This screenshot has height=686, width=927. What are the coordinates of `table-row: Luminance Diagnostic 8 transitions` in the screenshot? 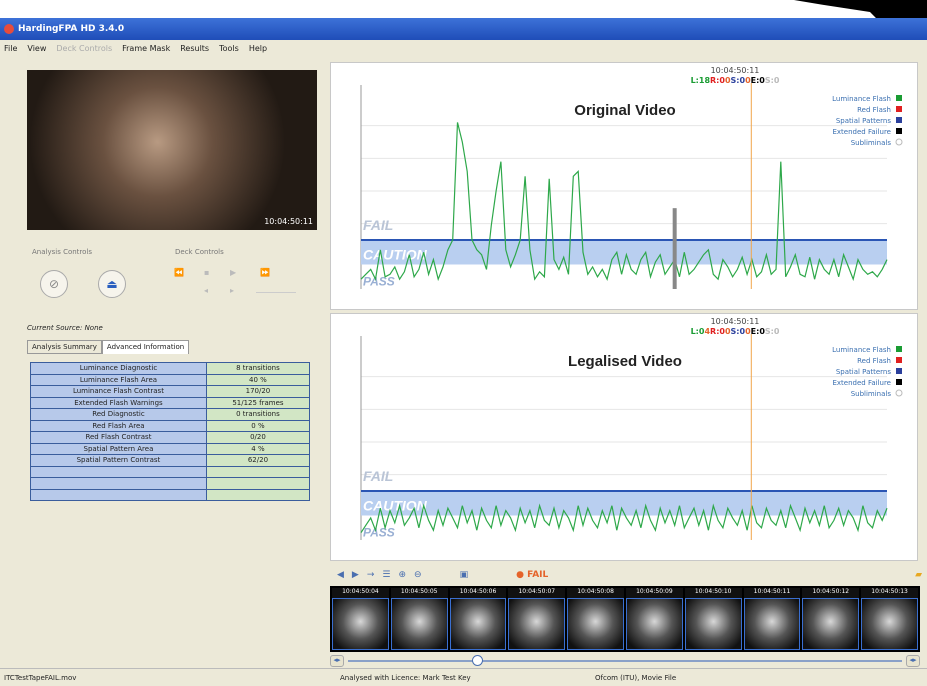 It's located at (170, 368).